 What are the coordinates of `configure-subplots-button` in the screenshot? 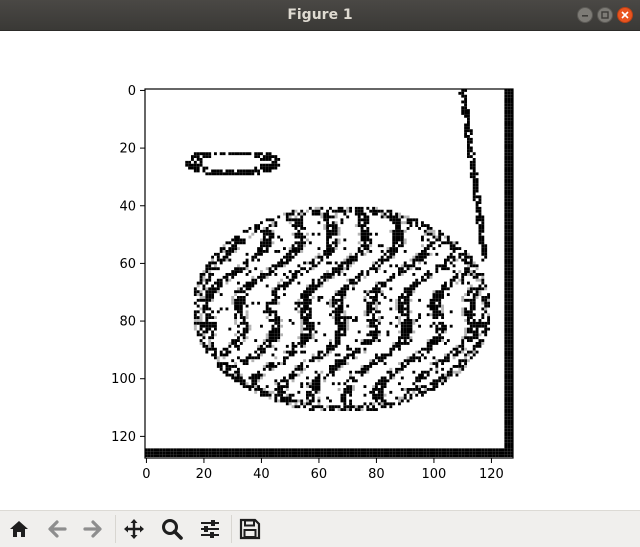 It's located at (210, 529).